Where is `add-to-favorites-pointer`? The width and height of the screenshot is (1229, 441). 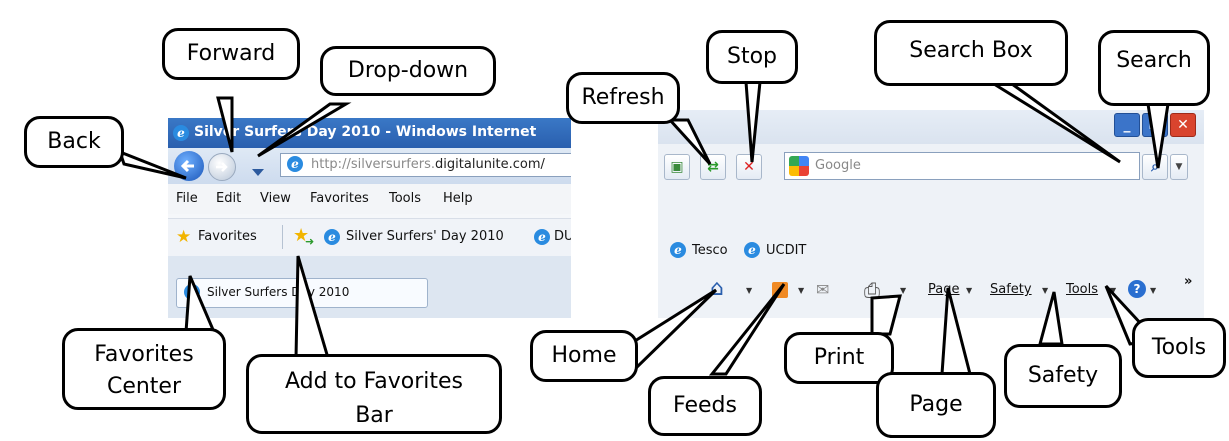 add-to-favorites-pointer is located at coordinates (312, 307).